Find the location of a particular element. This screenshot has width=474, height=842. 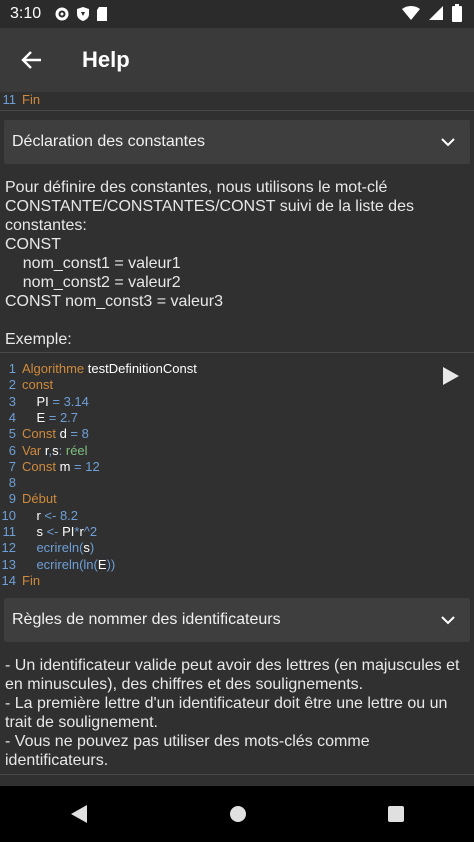

navigation-bar is located at coordinates (237, 814).